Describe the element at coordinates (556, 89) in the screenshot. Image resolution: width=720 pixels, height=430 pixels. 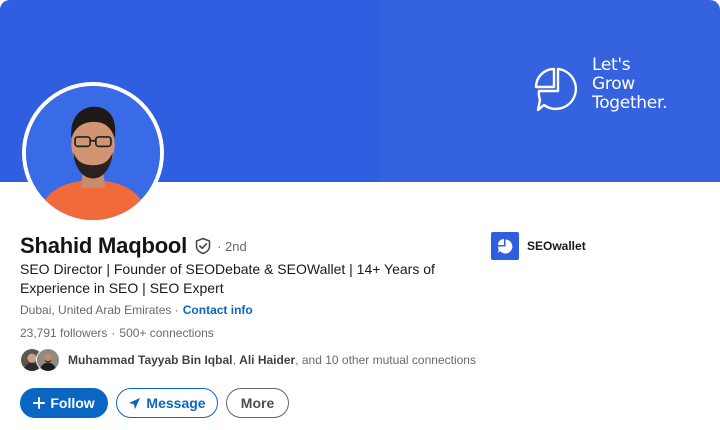
I see `seowallet-banner-logo-icon` at that location.